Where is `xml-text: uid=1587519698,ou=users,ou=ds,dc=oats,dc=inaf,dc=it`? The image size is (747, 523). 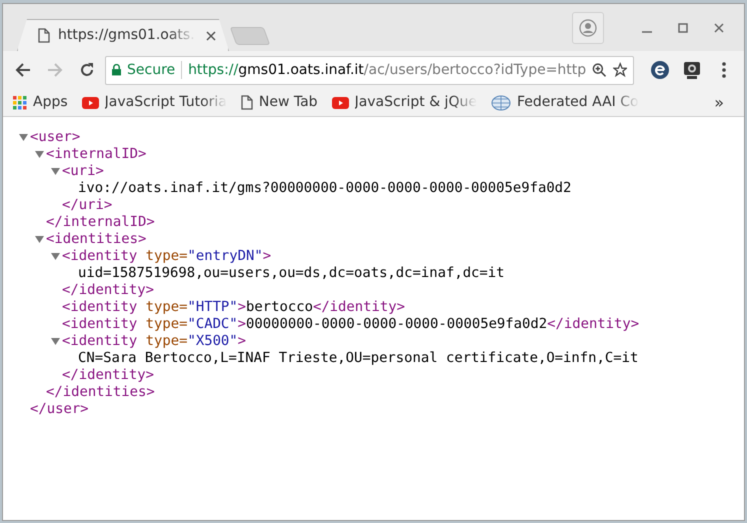 xml-text: uid=1587519698,ou=users,ou=ds,dc=oats,dc=inaf,dc=it is located at coordinates (291, 273).